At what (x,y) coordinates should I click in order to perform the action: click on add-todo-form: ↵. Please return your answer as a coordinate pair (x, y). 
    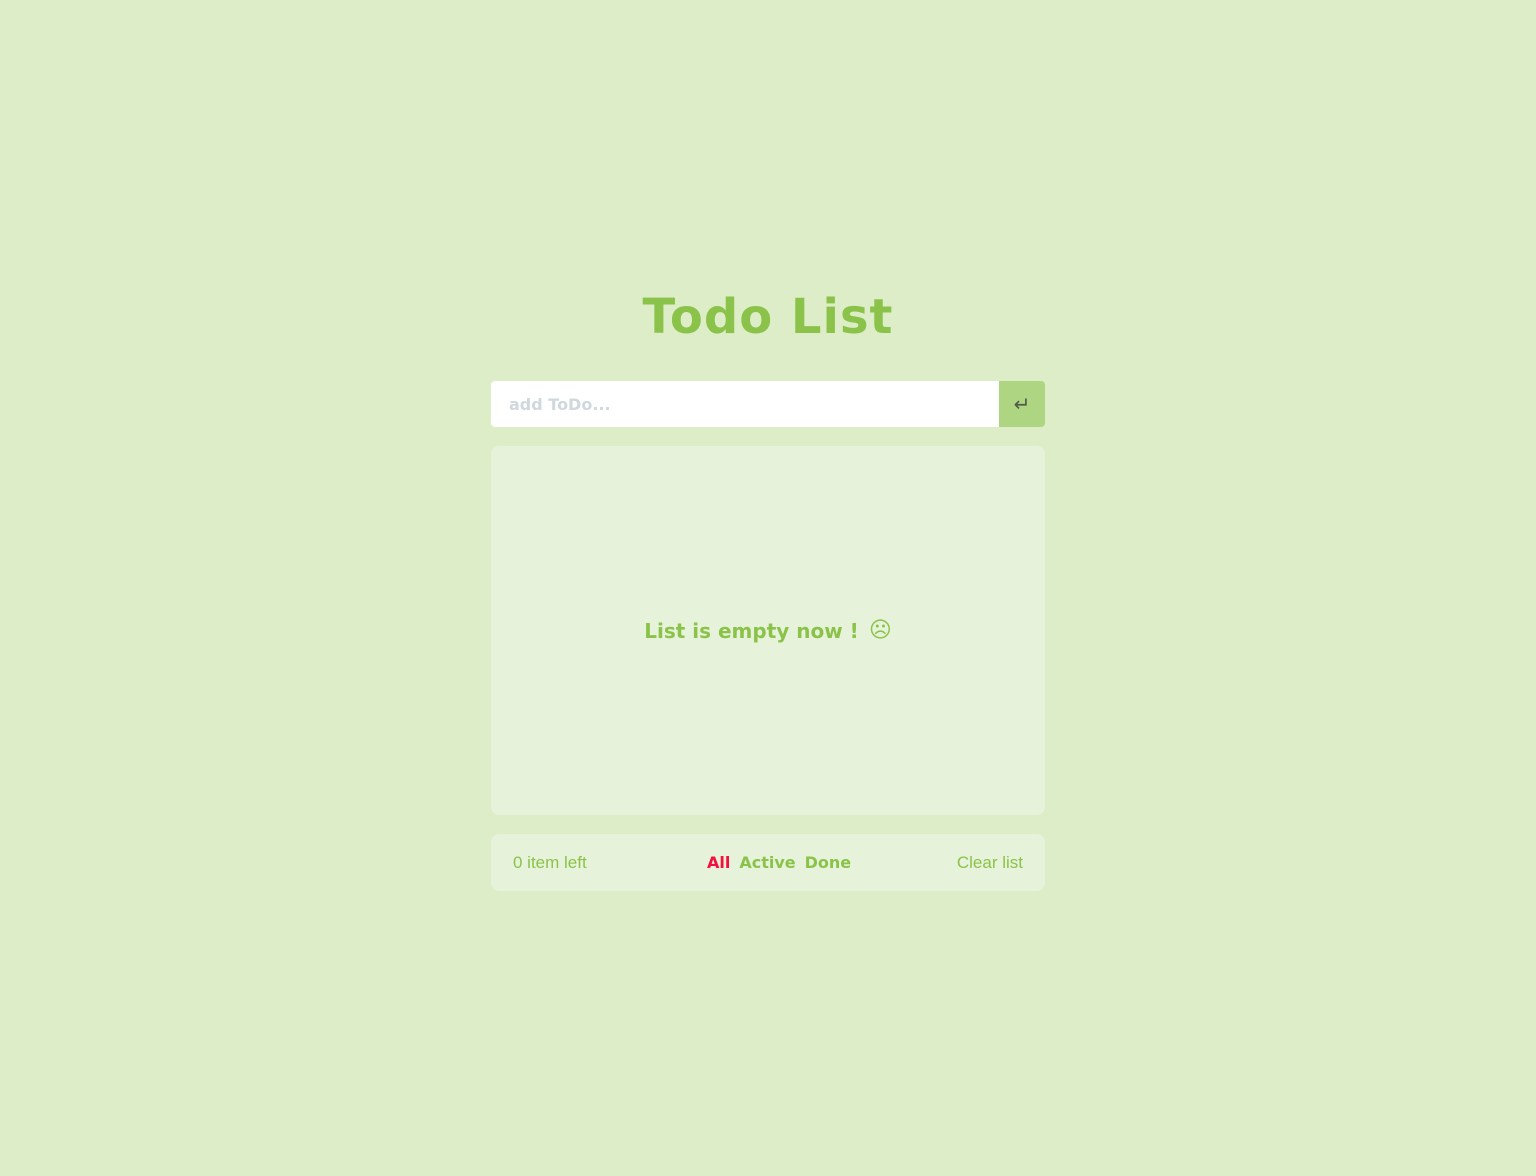
    Looking at the image, I should click on (768, 404).